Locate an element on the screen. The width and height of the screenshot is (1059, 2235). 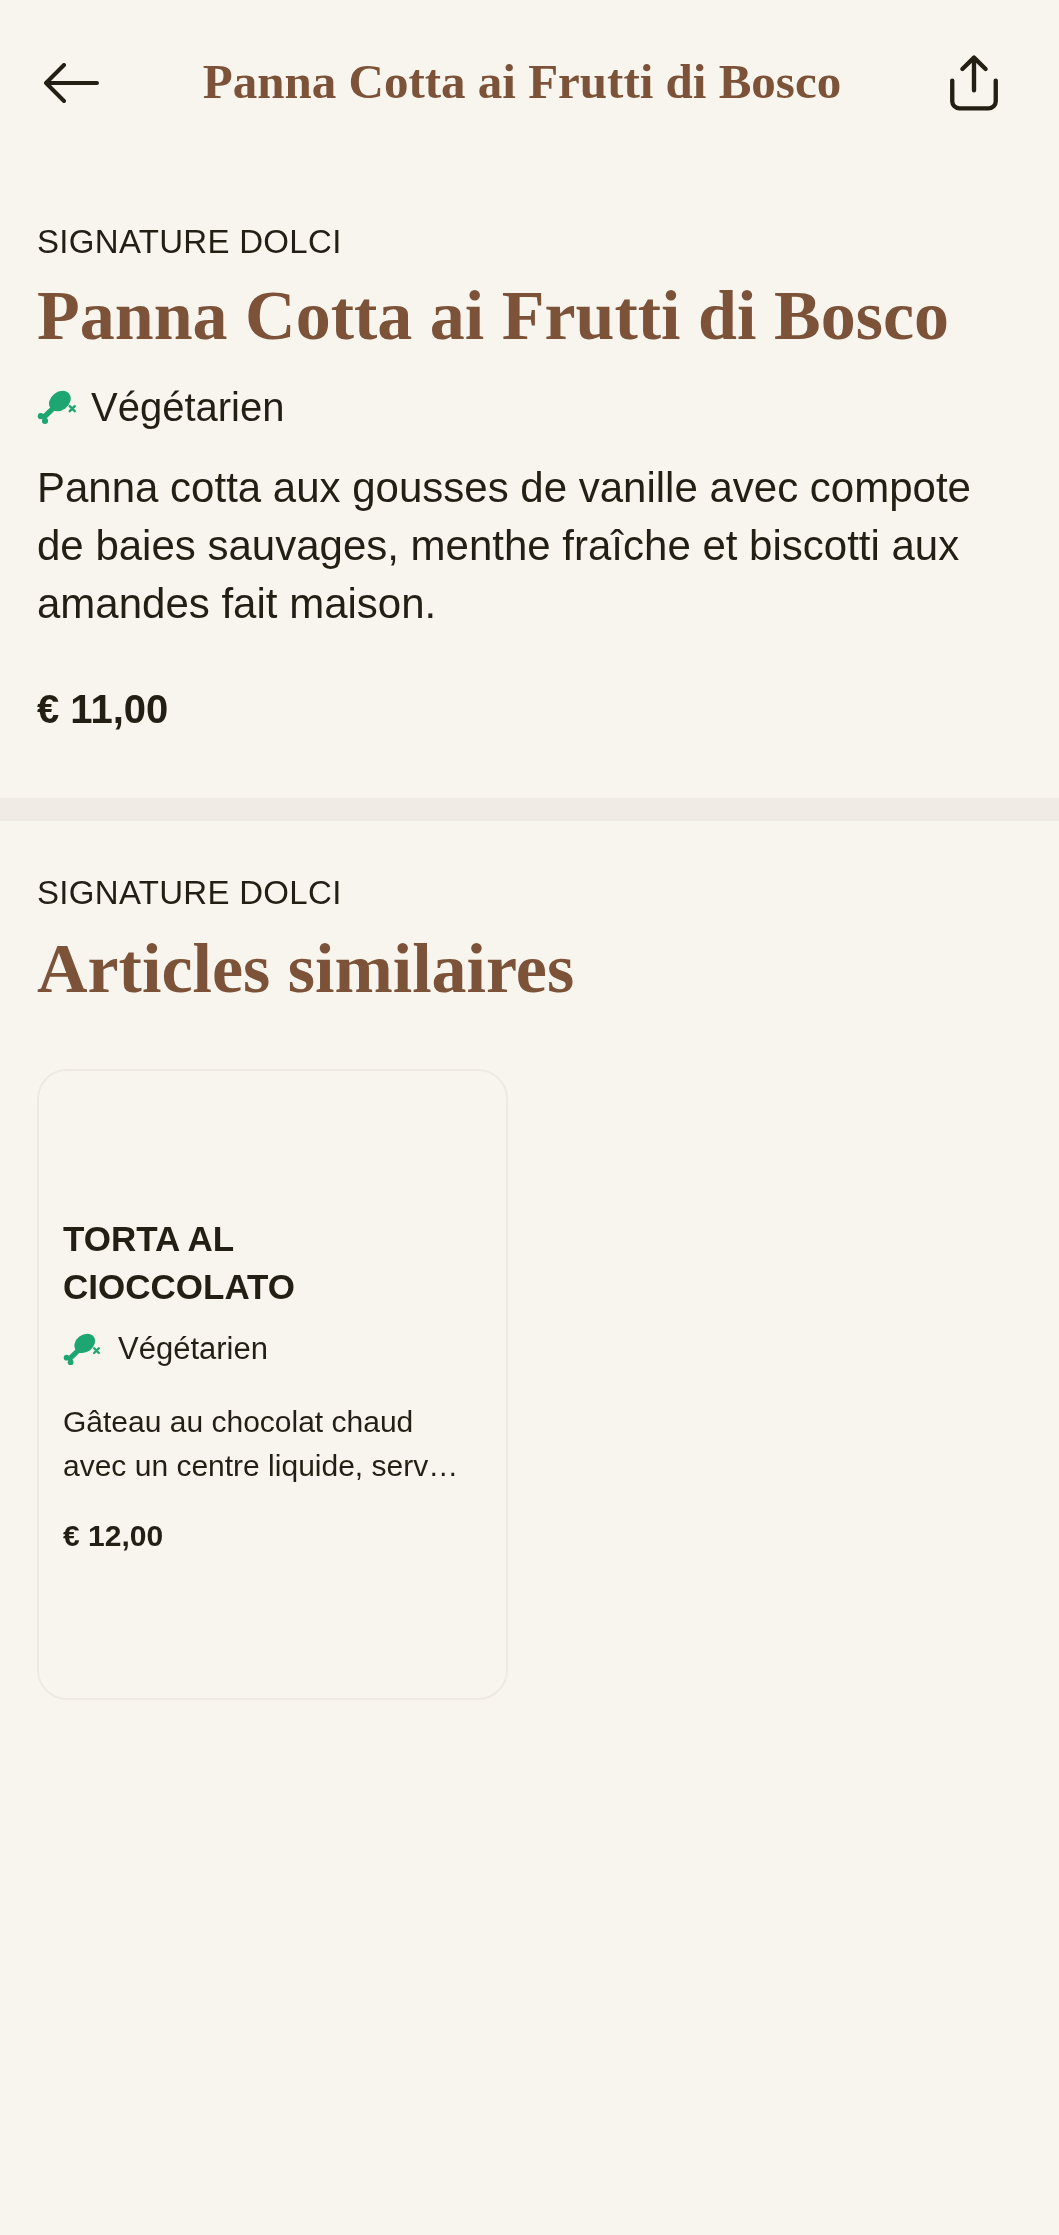
section-title: Articles similaires is located at coordinates (306, 969).